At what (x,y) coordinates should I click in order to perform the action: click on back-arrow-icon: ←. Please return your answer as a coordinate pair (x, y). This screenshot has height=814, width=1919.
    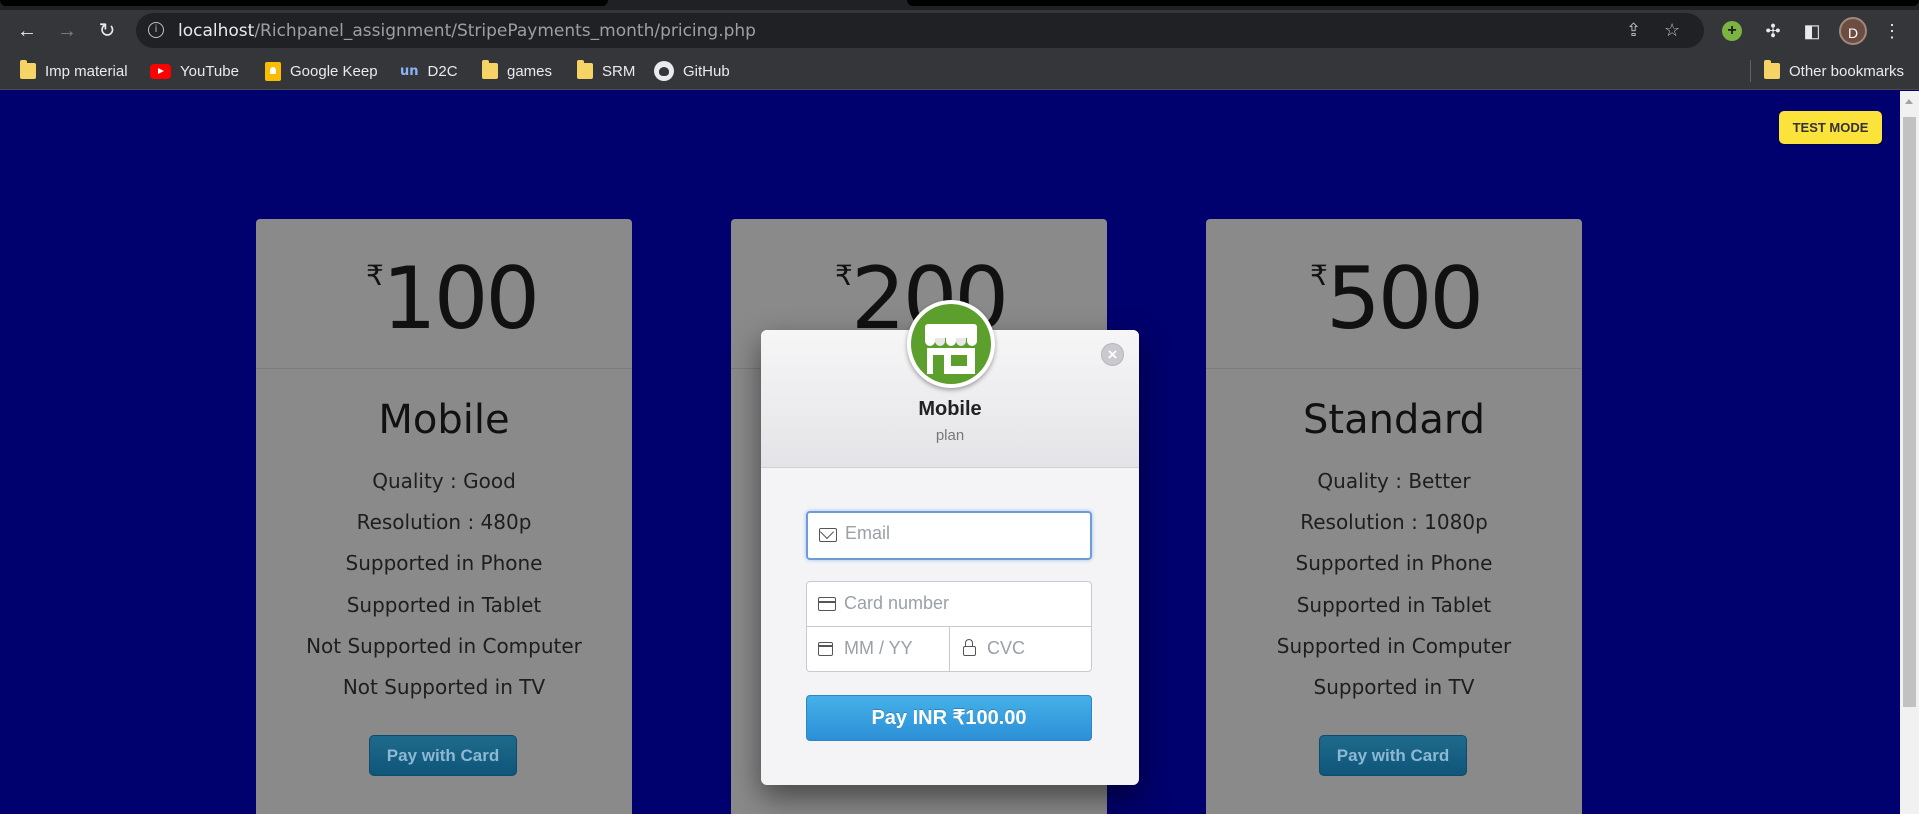
    Looking at the image, I should click on (27, 31).